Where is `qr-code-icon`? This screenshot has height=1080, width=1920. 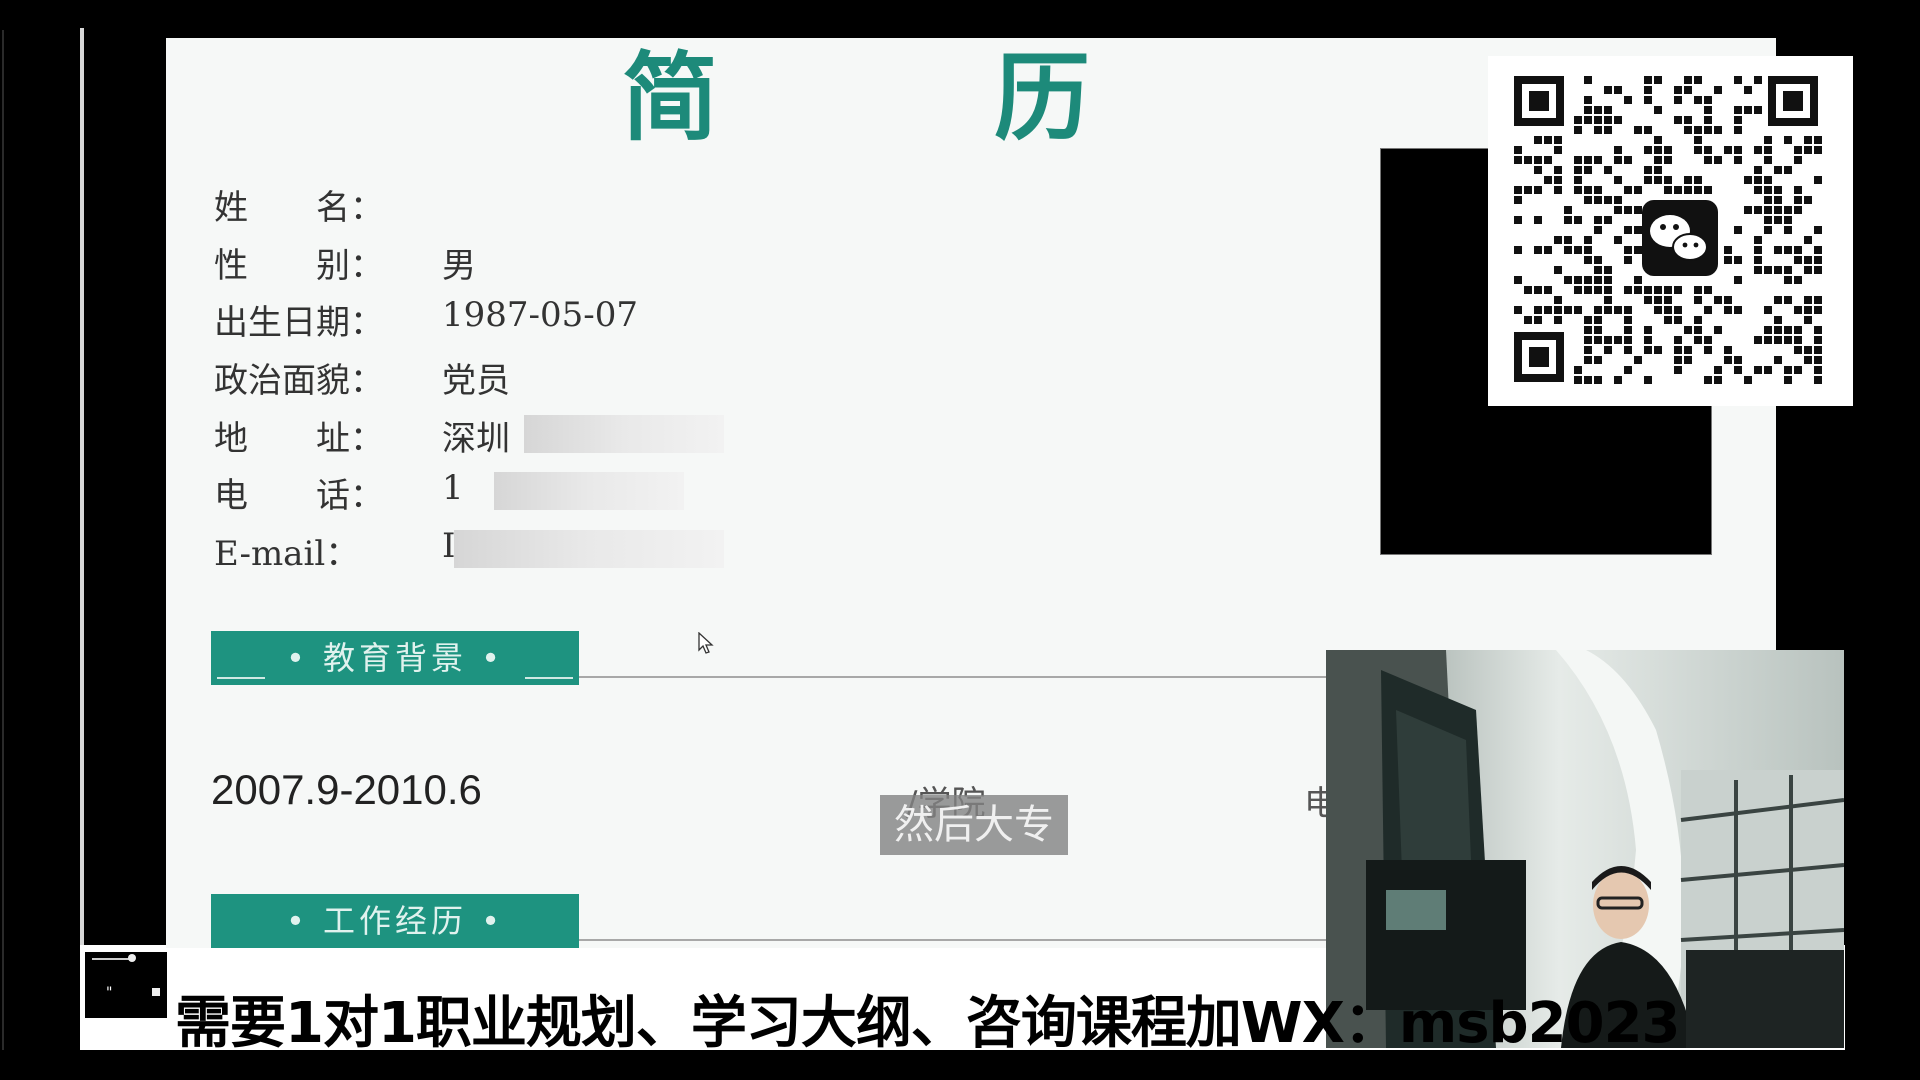
qr-code-icon is located at coordinates (1670, 232).